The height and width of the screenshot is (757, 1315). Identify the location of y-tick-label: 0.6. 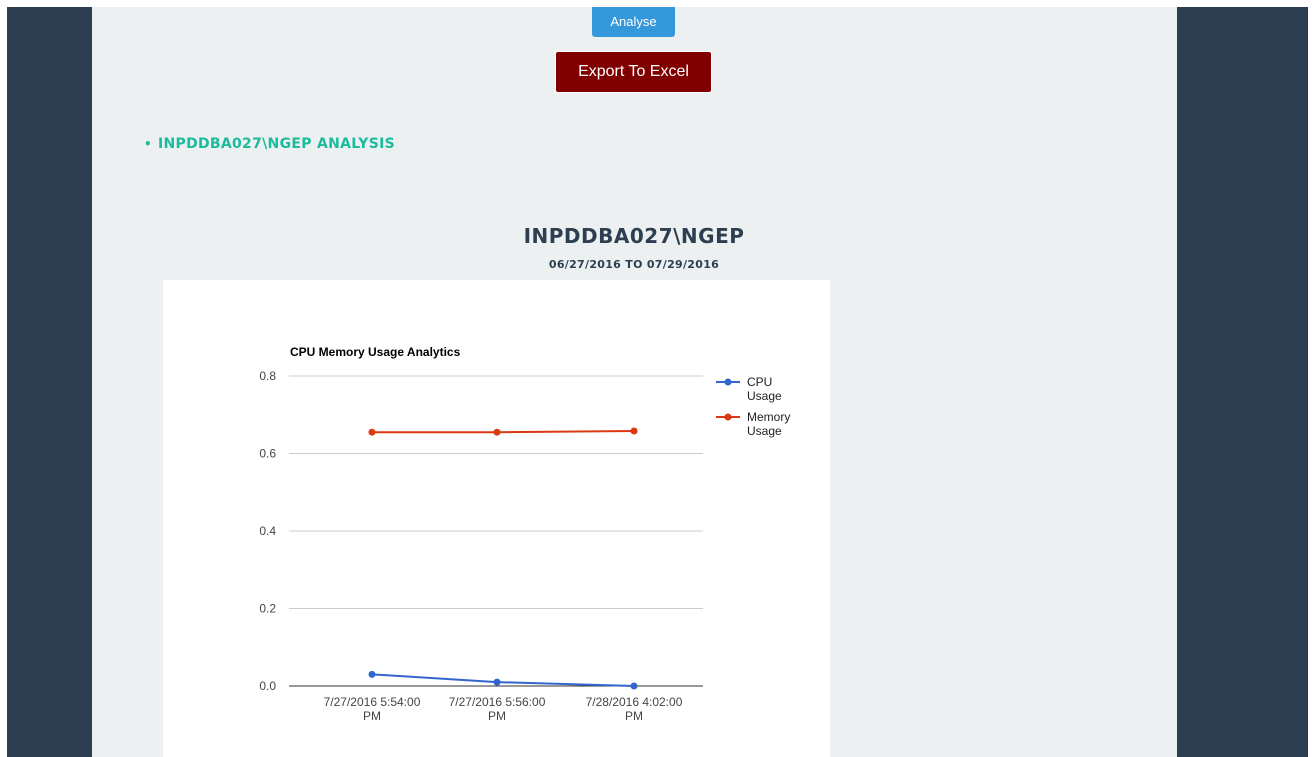
(267, 454).